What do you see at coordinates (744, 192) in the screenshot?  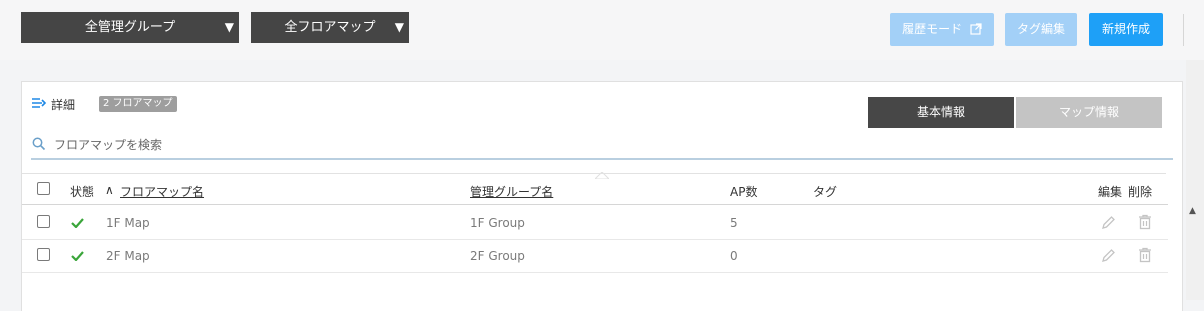 I see `ap-count-header: AP数` at bounding box center [744, 192].